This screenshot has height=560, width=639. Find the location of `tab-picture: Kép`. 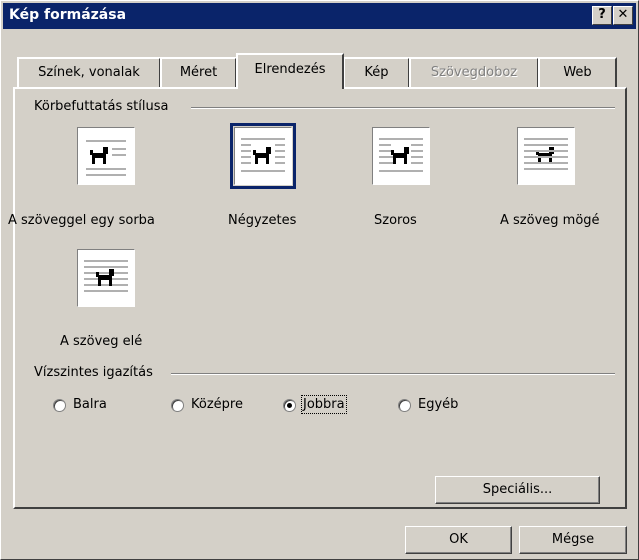

tab-picture: Kép is located at coordinates (376, 72).